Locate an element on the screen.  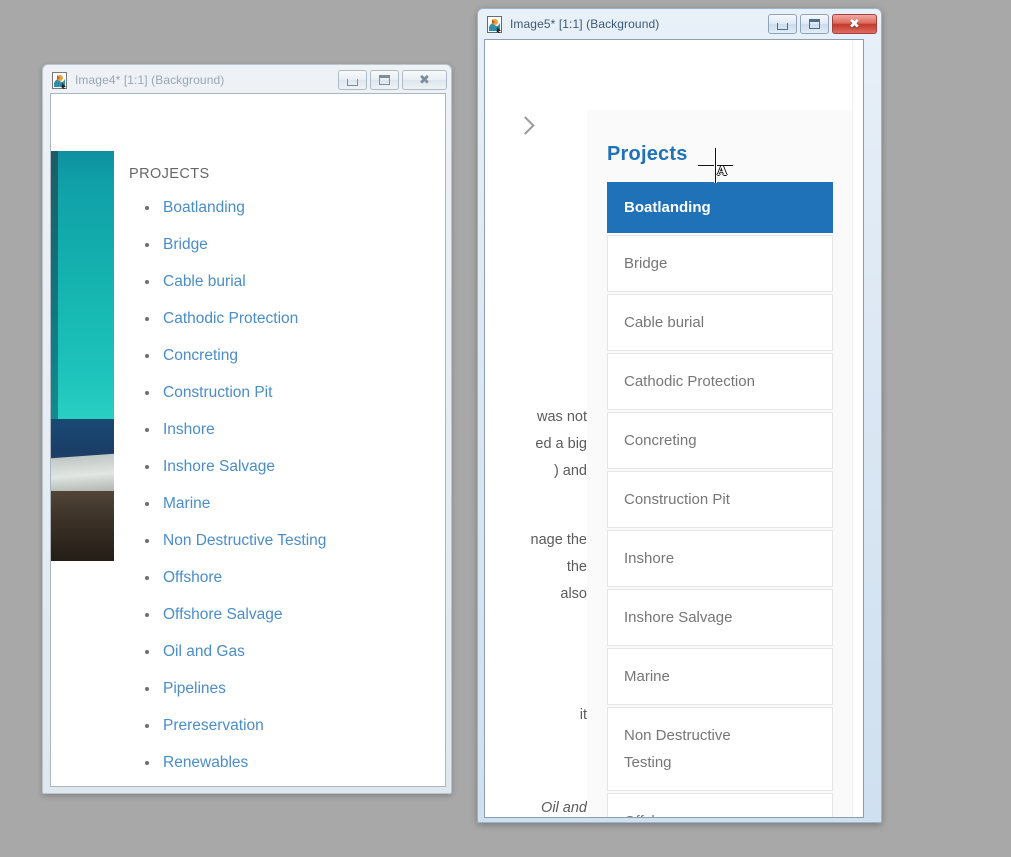
window-controls-image5: ✖ is located at coordinates (821, 24).